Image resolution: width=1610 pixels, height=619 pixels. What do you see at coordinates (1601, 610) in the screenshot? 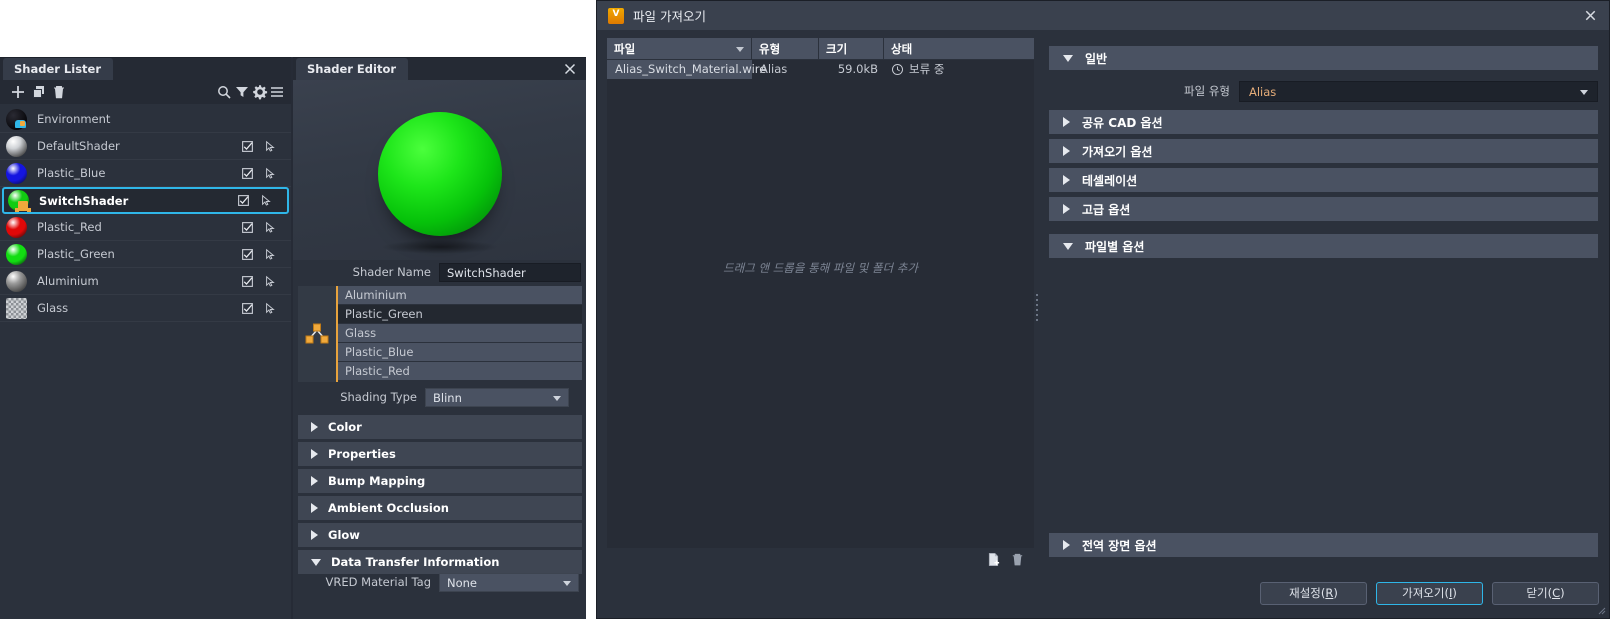
I see `resize-grip-icon` at bounding box center [1601, 610].